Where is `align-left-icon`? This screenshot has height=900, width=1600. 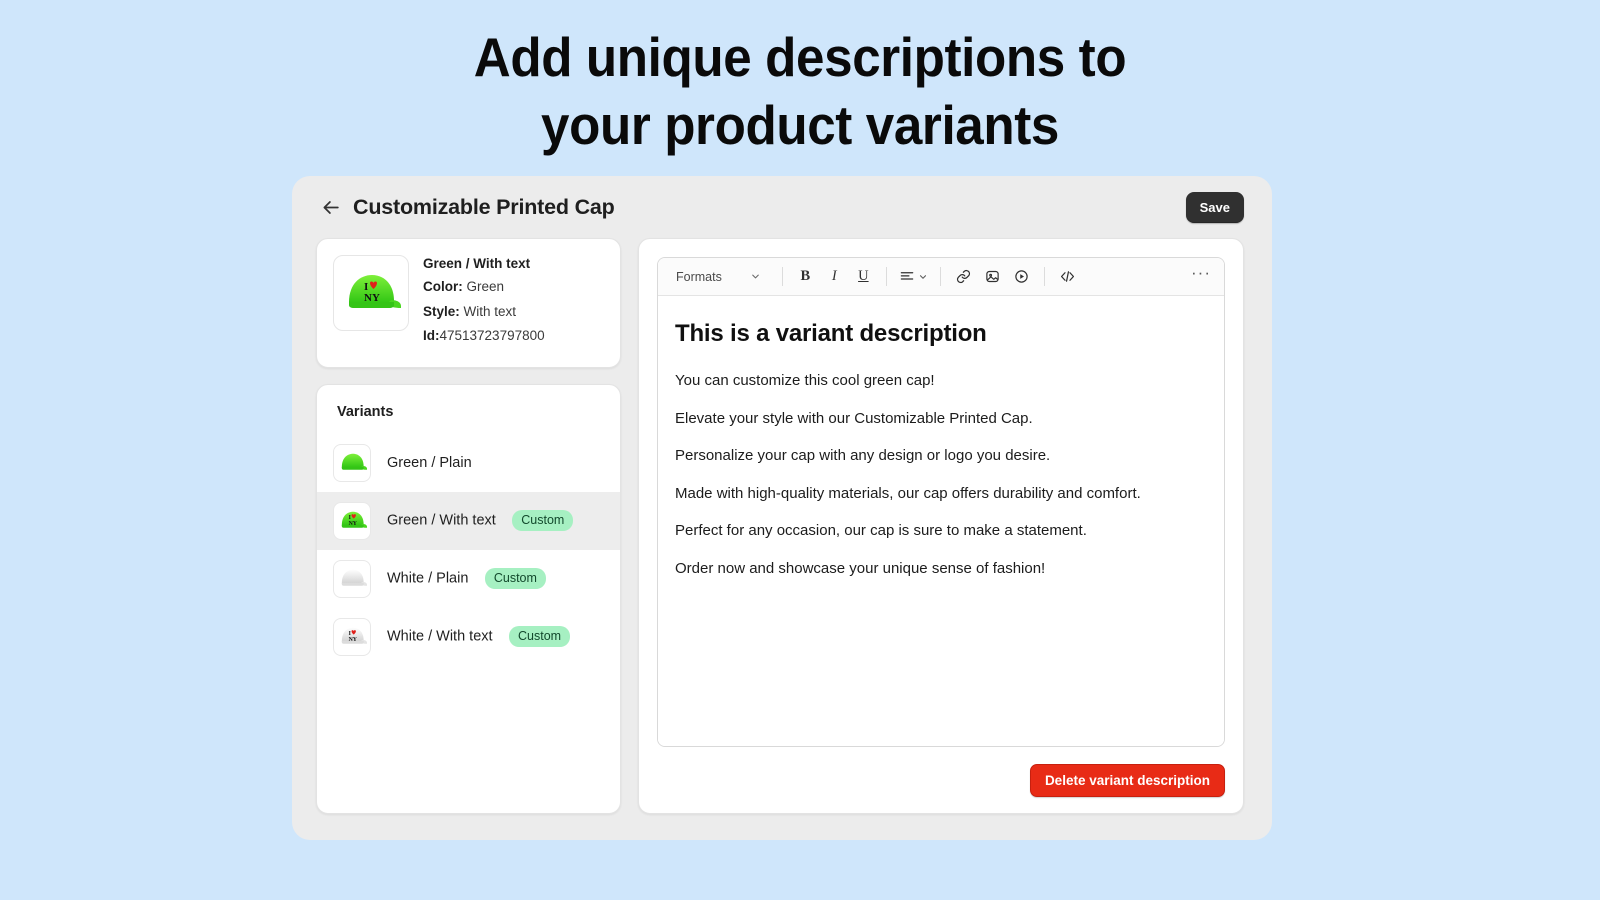 align-left-icon is located at coordinates (907, 276).